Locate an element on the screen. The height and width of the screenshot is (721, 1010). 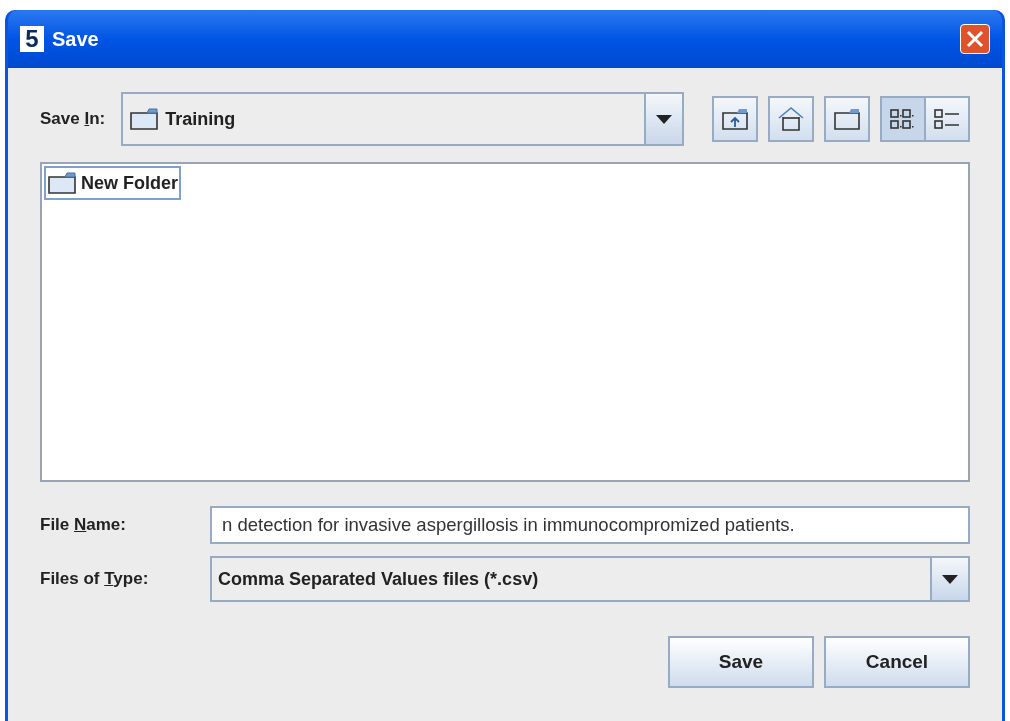
file-type-value: Comma Separated Values files (*.csv) is located at coordinates (378, 579).